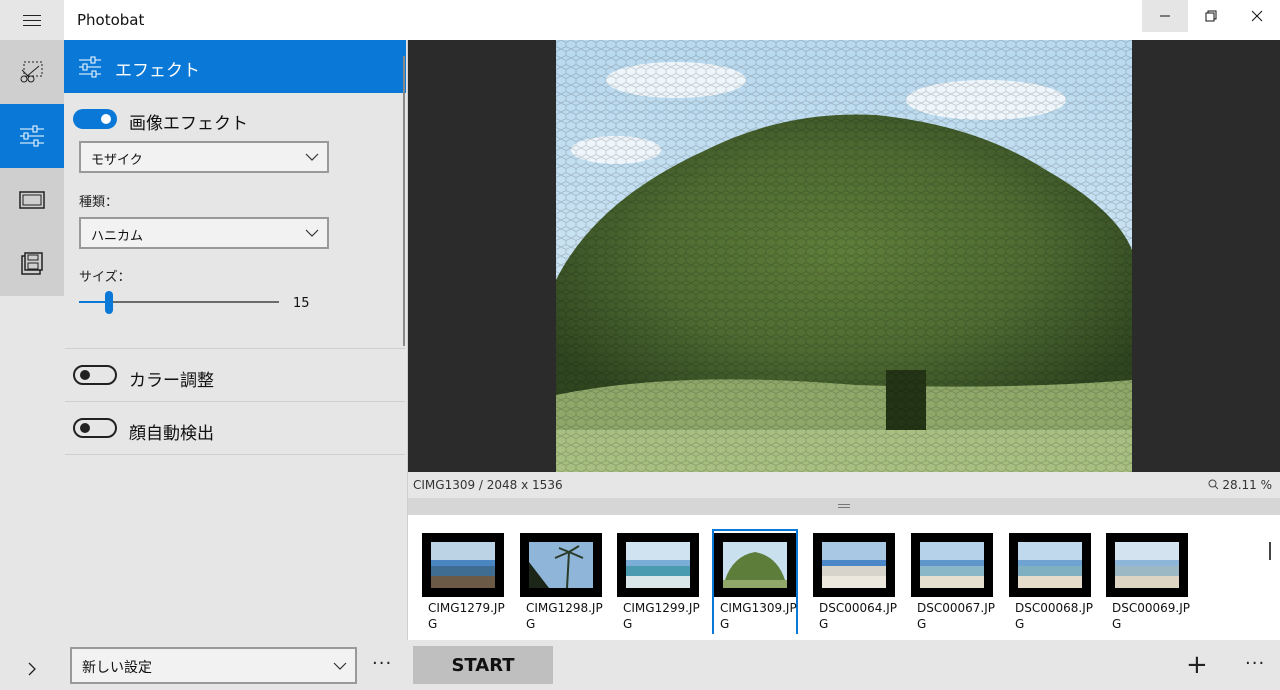 Image resolution: width=1280 pixels, height=690 pixels. Describe the element at coordinates (117, 160) in the screenshot. I see `effect-select-value: モザイク` at that location.